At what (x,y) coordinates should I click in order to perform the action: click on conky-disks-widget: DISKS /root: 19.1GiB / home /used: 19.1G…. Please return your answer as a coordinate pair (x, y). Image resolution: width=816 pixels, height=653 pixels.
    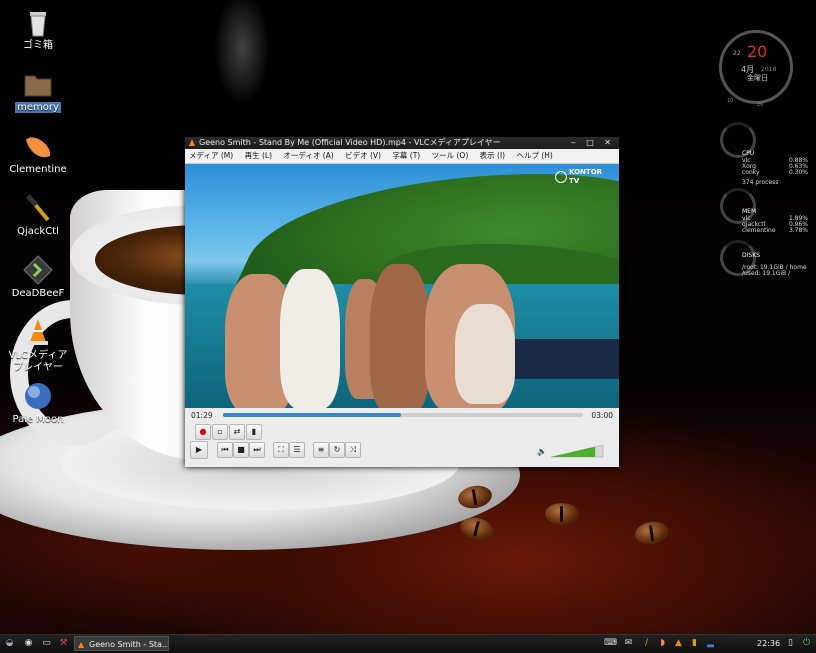
    Looking at the image, I should click on (768, 260).